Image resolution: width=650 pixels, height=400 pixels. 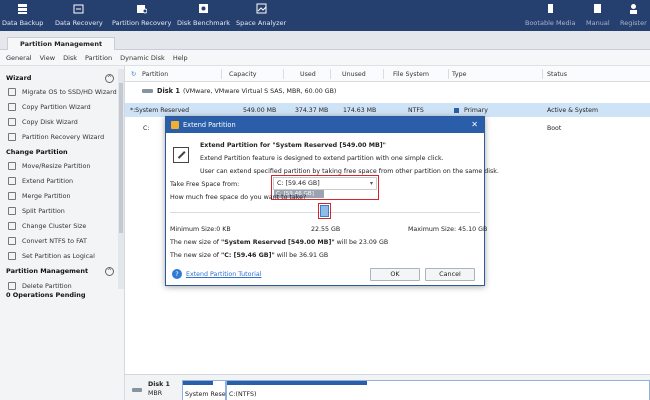 What do you see at coordinates (12, 286) in the screenshot?
I see `delete-icon` at bounding box center [12, 286].